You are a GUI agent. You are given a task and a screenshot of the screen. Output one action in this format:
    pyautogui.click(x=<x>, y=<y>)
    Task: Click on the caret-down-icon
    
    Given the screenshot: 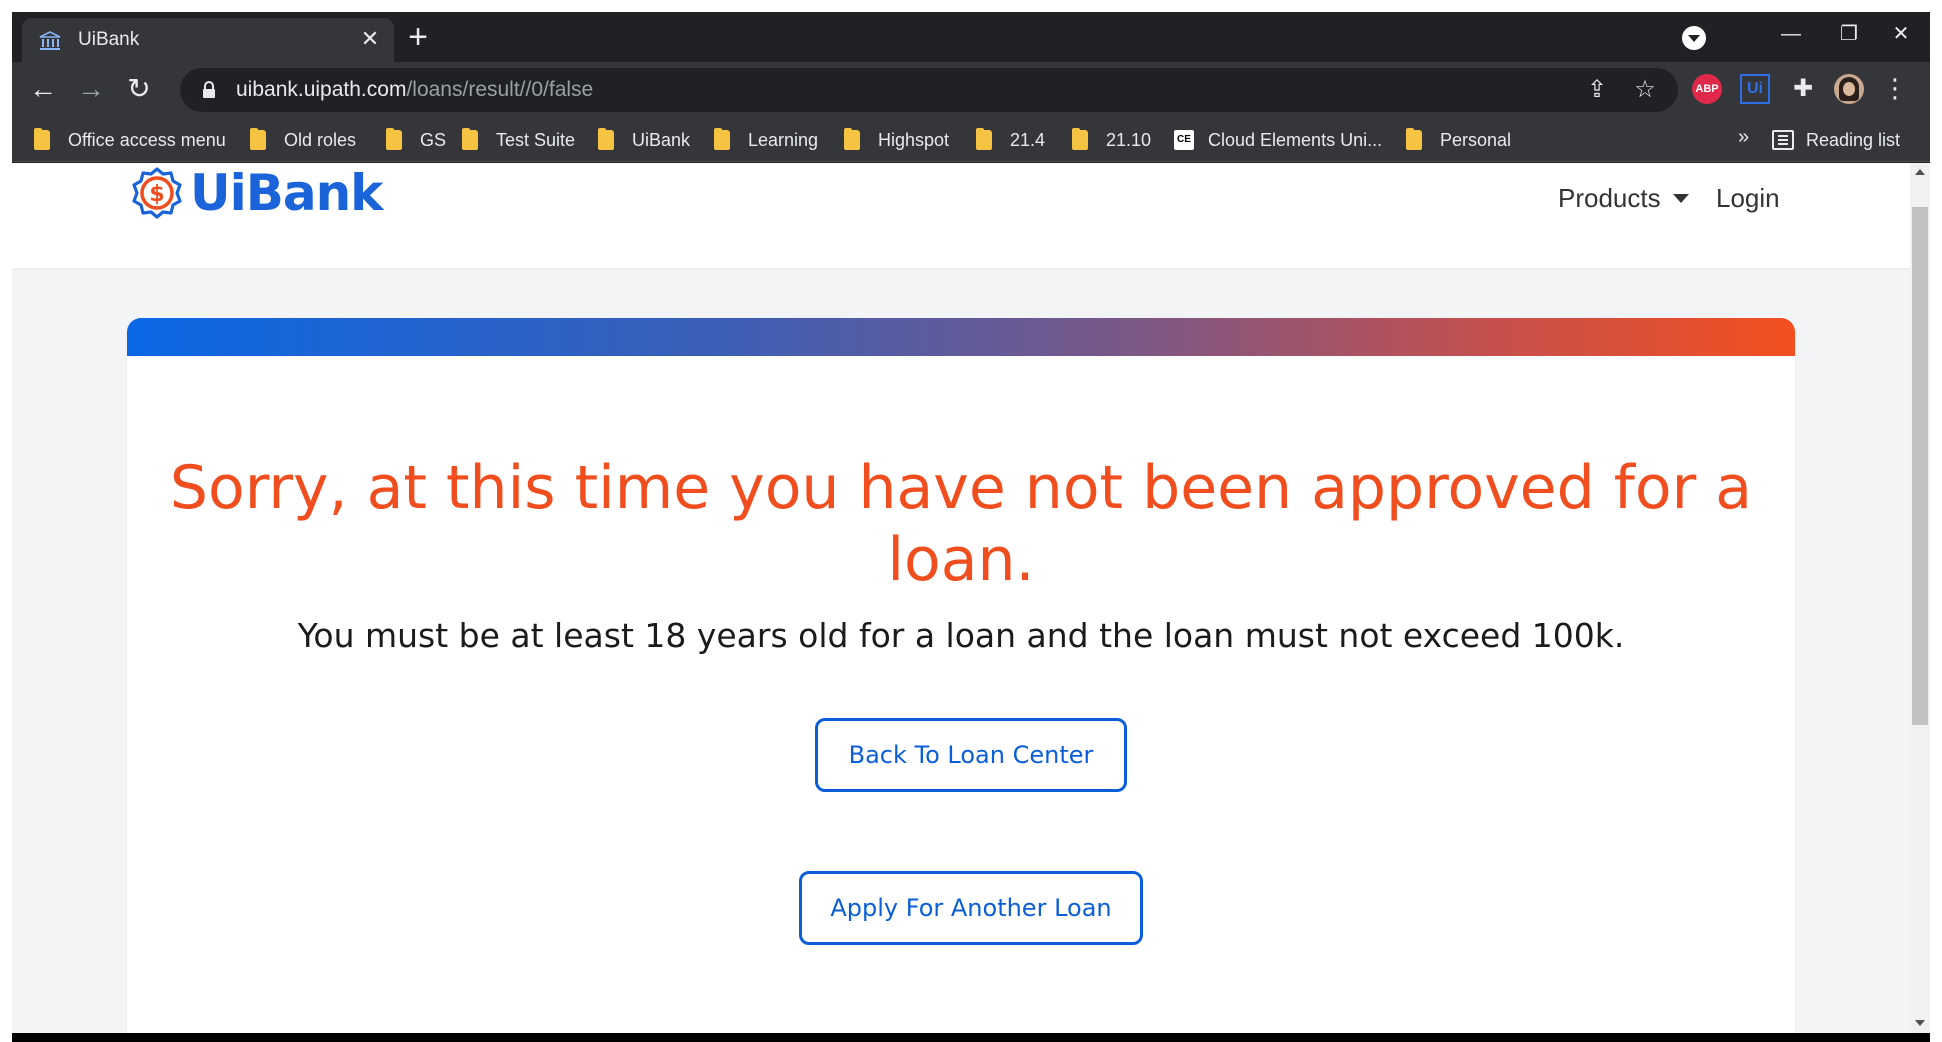 What is the action you would take?
    pyautogui.click(x=1680, y=198)
    